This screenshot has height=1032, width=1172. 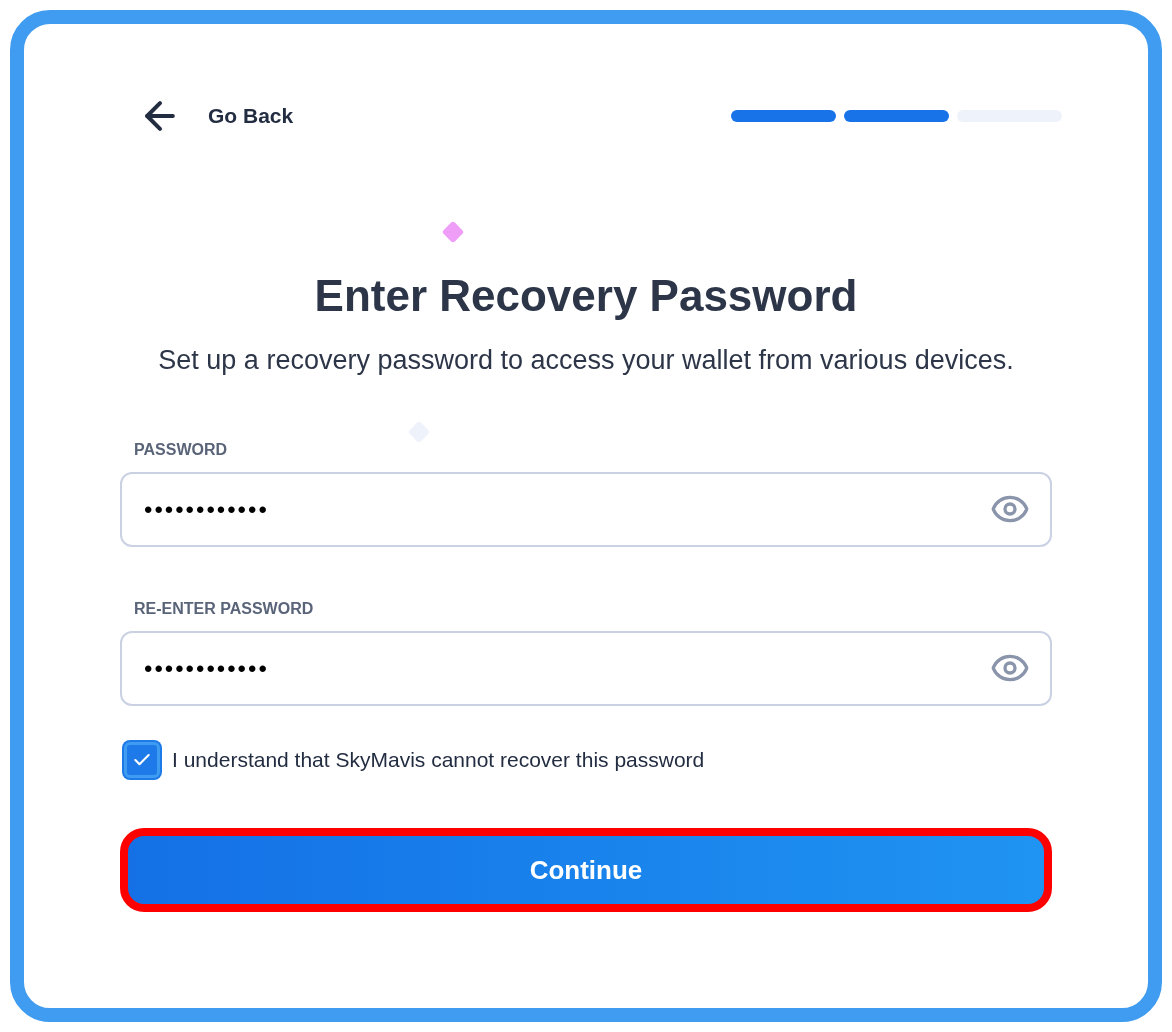 I want to click on page-title: Enter Recovery Password, so click(x=586, y=296).